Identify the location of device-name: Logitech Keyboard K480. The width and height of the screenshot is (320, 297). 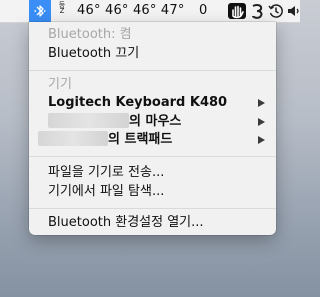
(138, 102).